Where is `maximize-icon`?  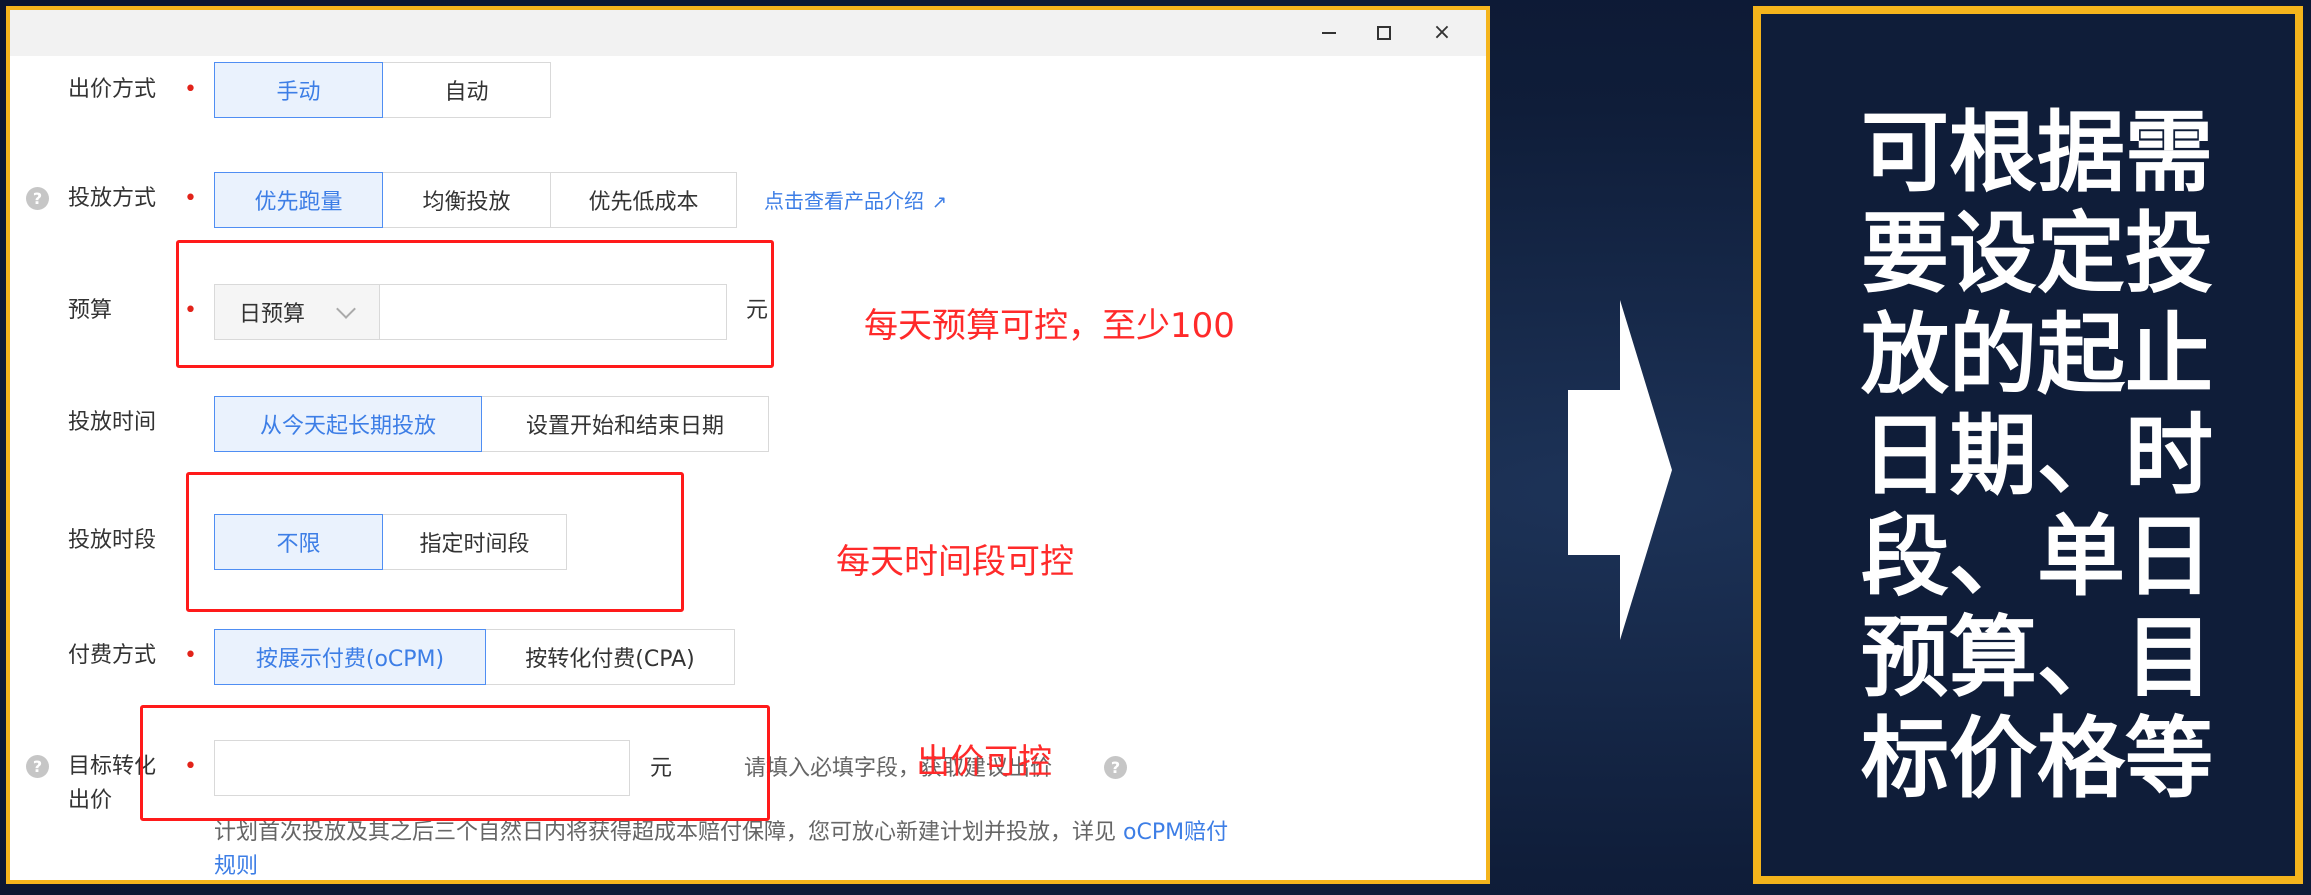
maximize-icon is located at coordinates (1384, 33).